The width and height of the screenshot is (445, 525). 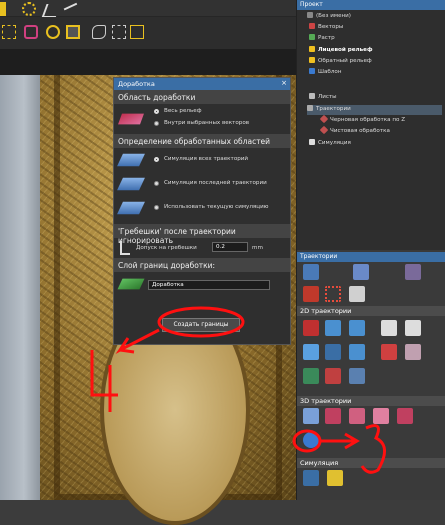 What do you see at coordinates (371, 401) in the screenshot?
I see `section-3d: 3D траектории` at bounding box center [371, 401].